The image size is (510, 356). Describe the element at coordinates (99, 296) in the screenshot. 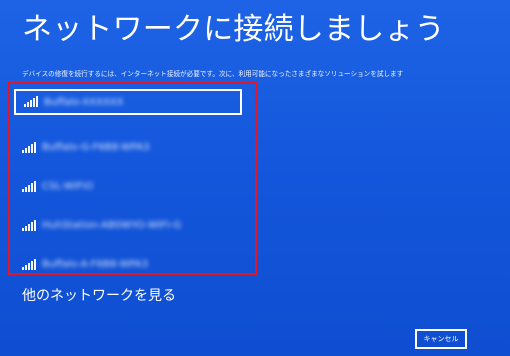

I see `other-networks-link: 他のネットワークを見る` at that location.